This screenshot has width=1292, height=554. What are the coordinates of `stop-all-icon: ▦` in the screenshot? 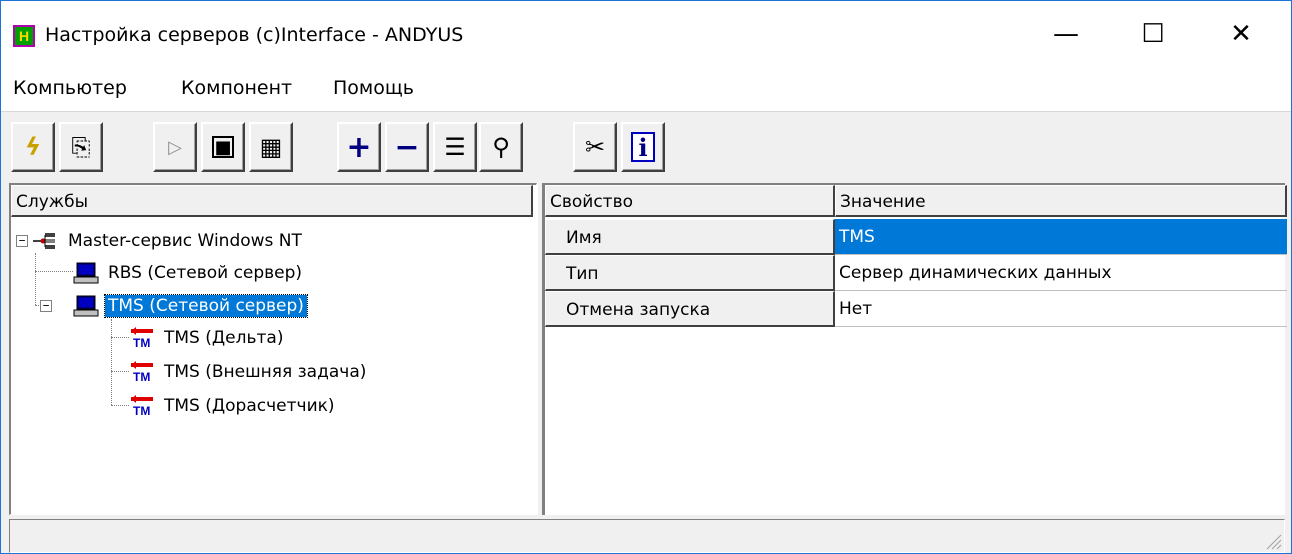 It's located at (271, 147).